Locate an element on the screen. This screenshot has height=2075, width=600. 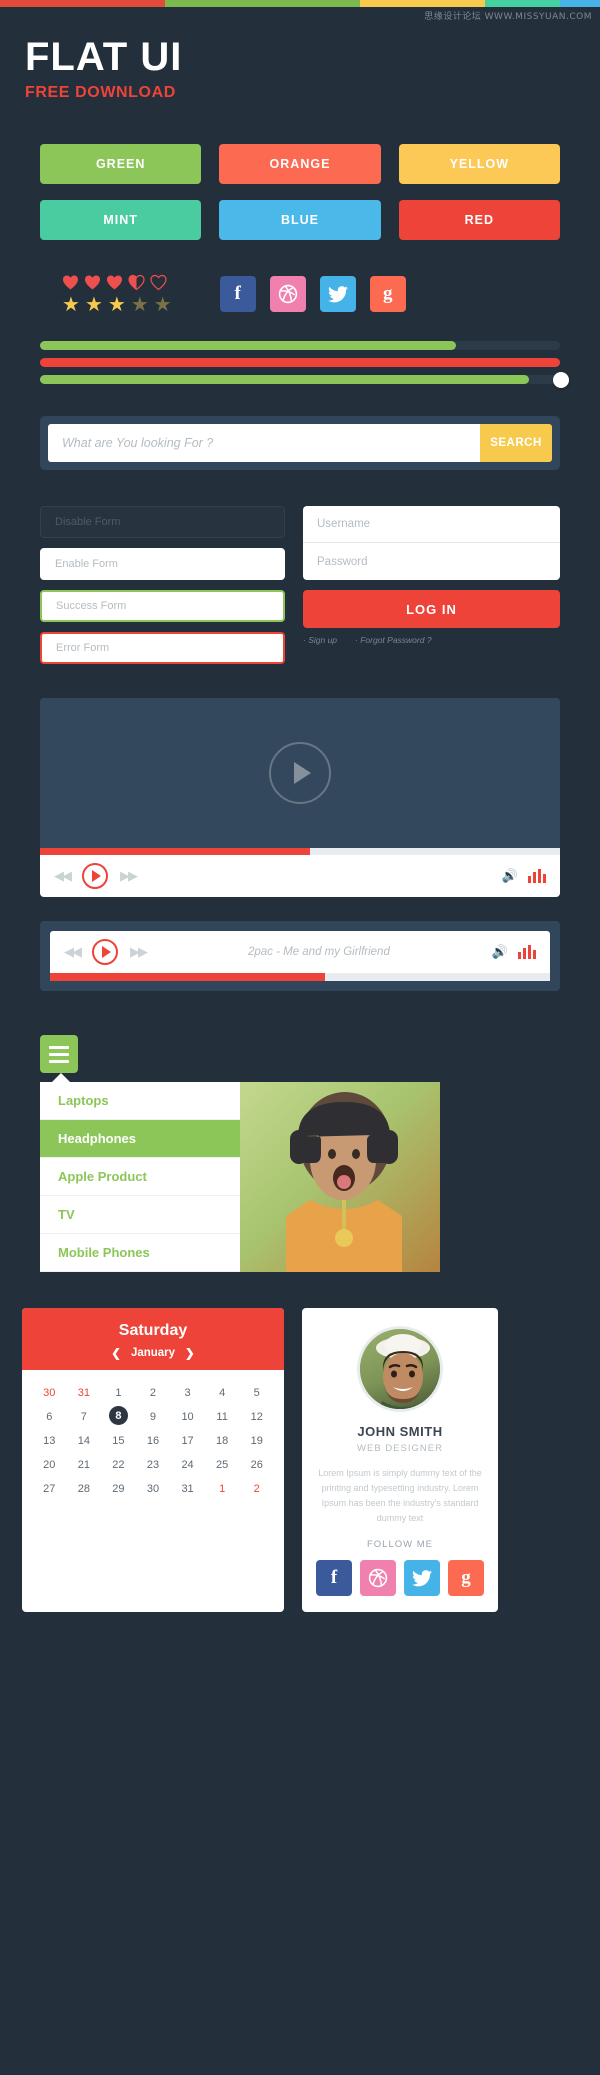
green-progress-track is located at coordinates (300, 345).